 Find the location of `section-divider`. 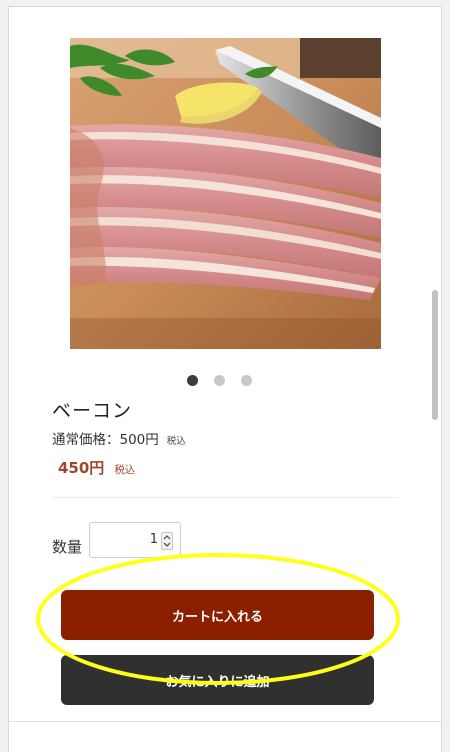

section-divider is located at coordinates (225, 721).